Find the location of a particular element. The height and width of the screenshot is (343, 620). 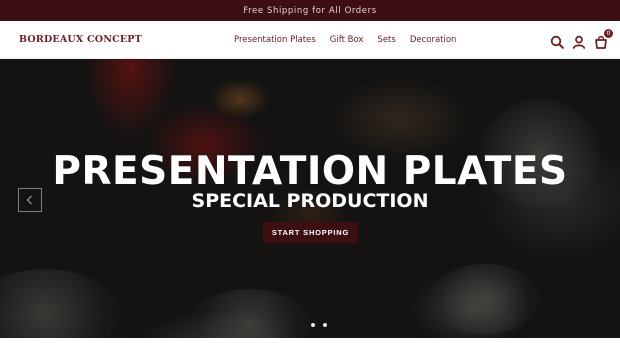

nav-item-gift-box: Gift Box is located at coordinates (347, 40).